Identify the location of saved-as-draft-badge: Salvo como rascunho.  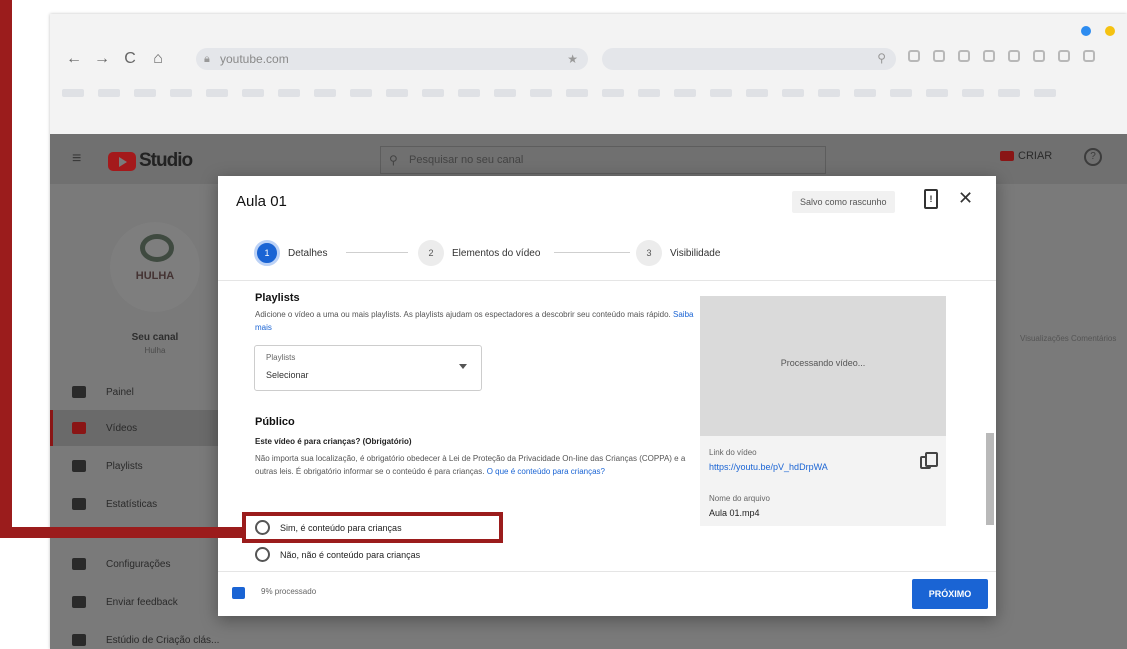
(843, 202).